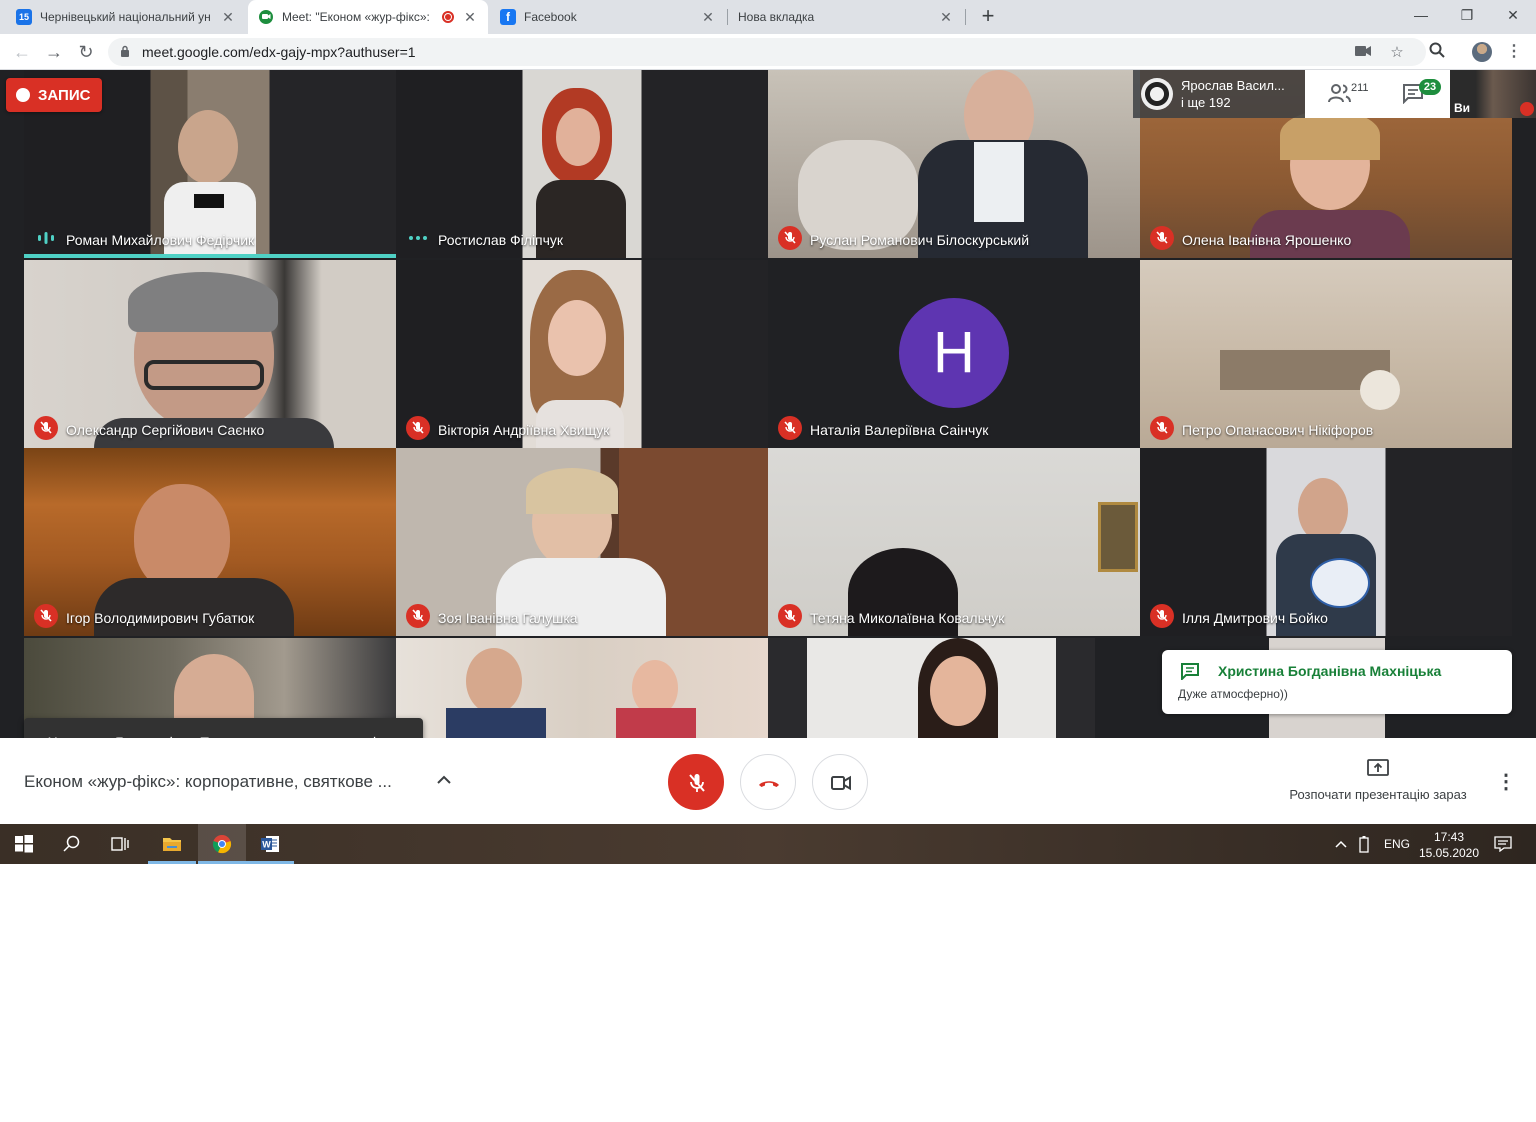  I want to click on tab-new: Нова вкладка ✕, so click(846, 17).